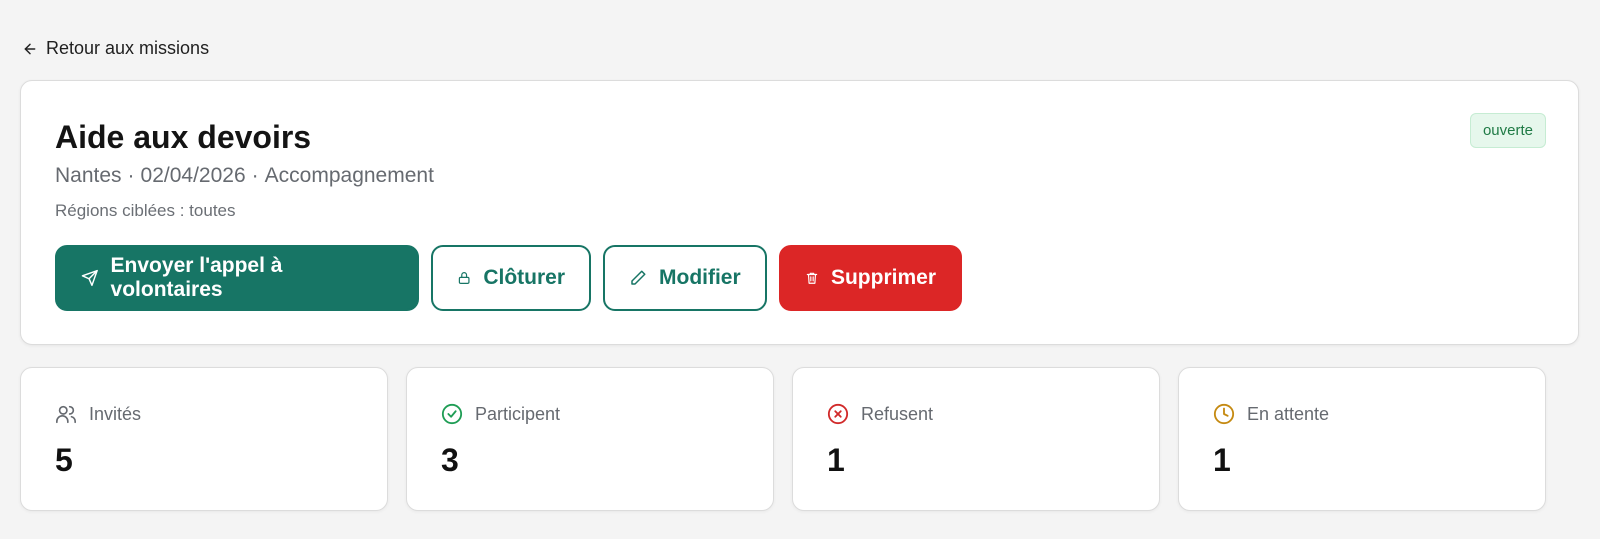  What do you see at coordinates (524, 277) in the screenshot?
I see `close-mission-label: Clôturer` at bounding box center [524, 277].